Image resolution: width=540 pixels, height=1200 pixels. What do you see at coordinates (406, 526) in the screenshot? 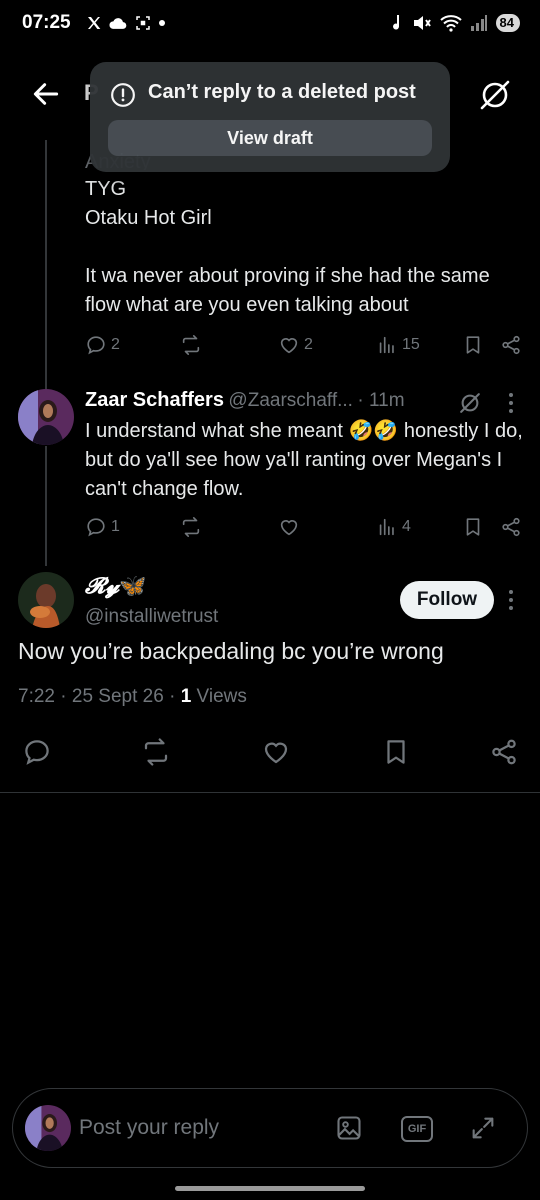
I see `views-count: 4` at bounding box center [406, 526].